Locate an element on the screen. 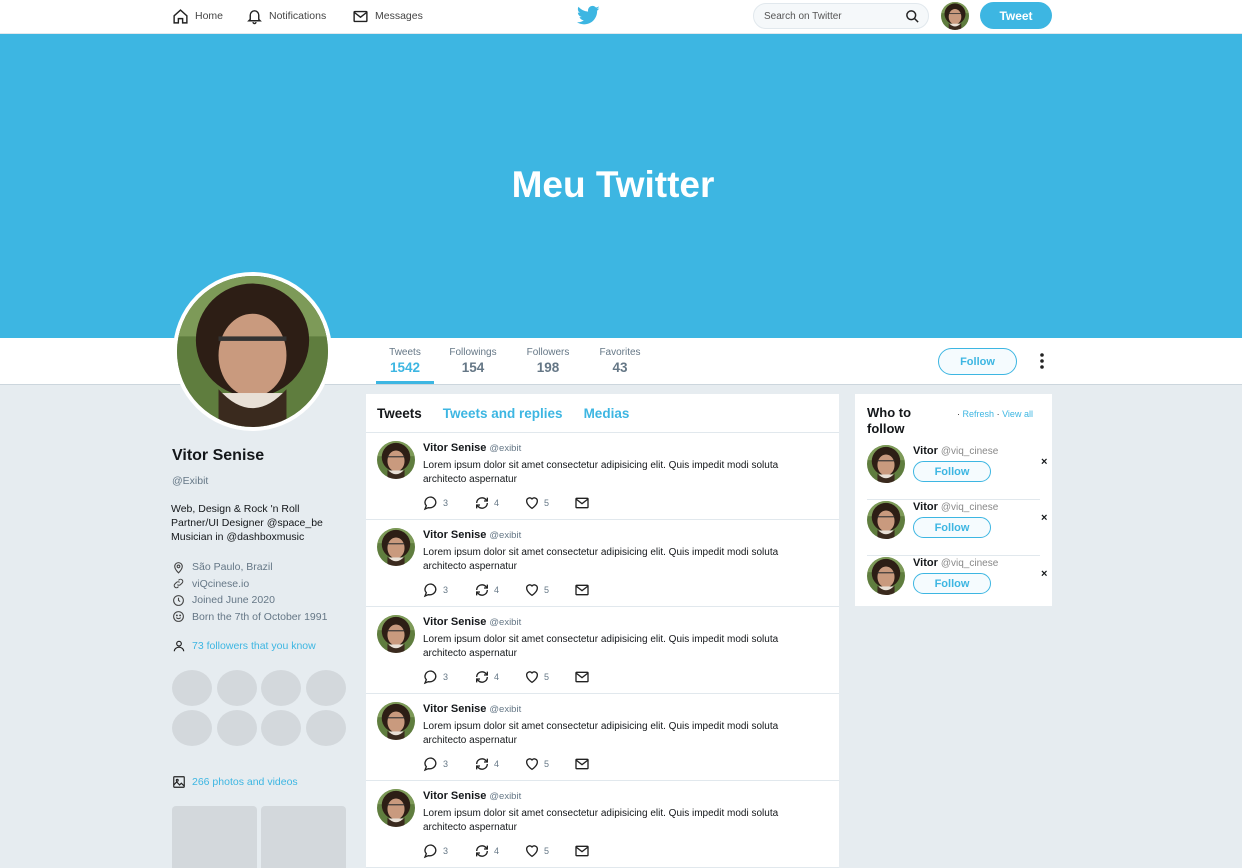 This screenshot has width=1242, height=868. stat-followers: Followers 198 is located at coordinates (548, 361).